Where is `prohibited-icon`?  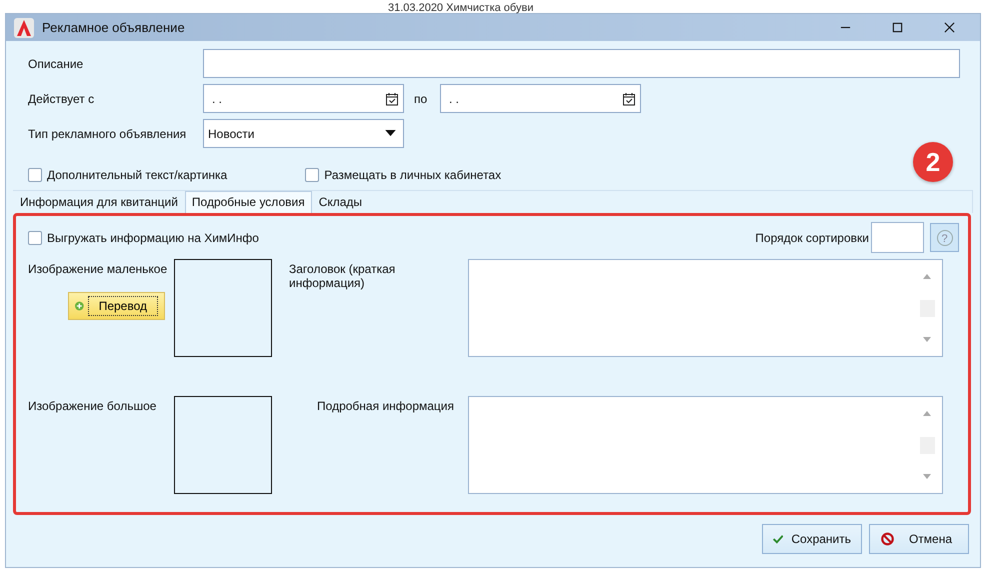
prohibited-icon is located at coordinates (887, 539).